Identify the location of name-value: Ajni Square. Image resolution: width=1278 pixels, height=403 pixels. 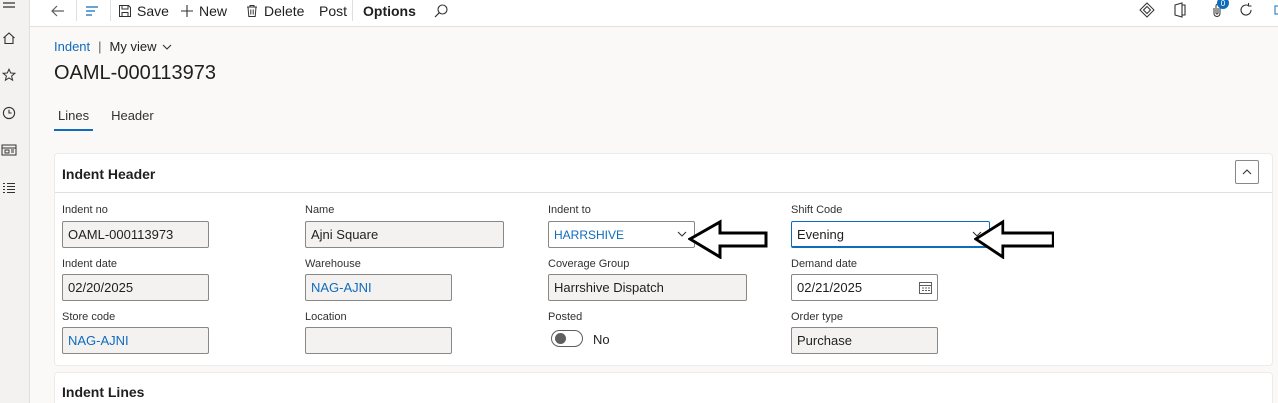
(345, 234).